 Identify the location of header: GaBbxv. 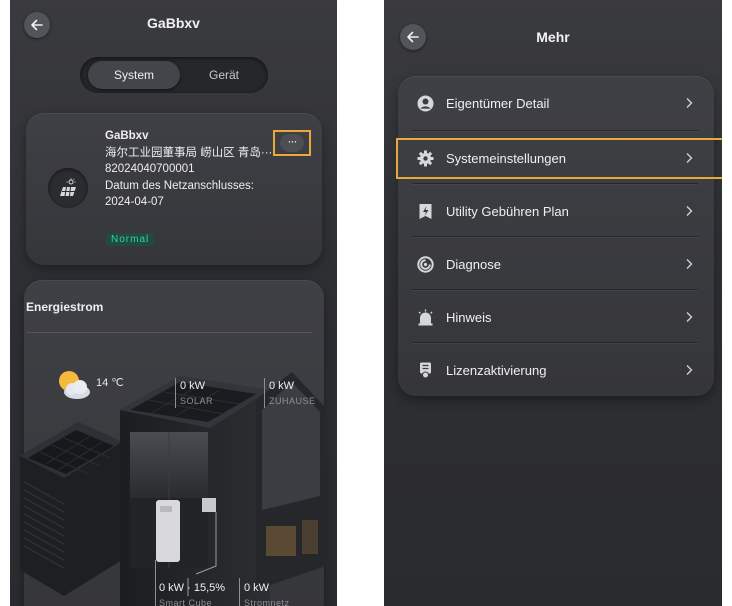
(173, 23).